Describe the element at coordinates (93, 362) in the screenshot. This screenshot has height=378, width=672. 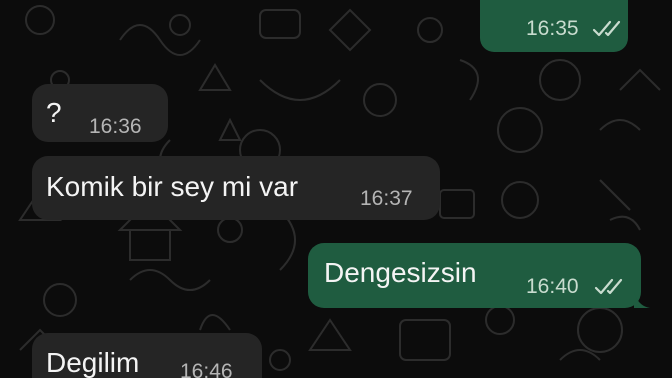
I see `message-text: Degilim` at that location.